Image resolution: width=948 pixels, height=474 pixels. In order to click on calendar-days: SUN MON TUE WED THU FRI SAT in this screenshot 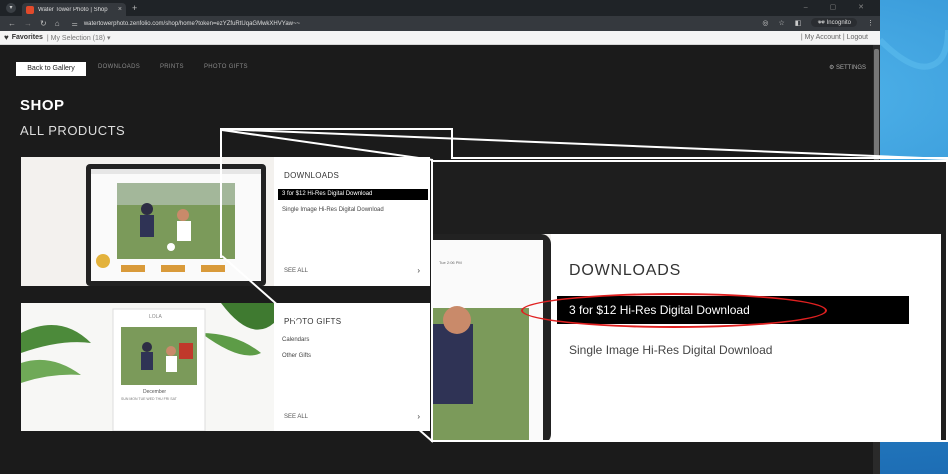, I will do `click(149, 399)`.